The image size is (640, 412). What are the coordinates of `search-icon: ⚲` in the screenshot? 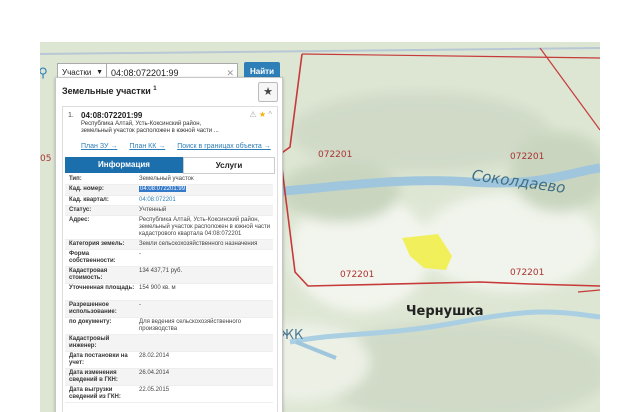 It's located at (46, 73).